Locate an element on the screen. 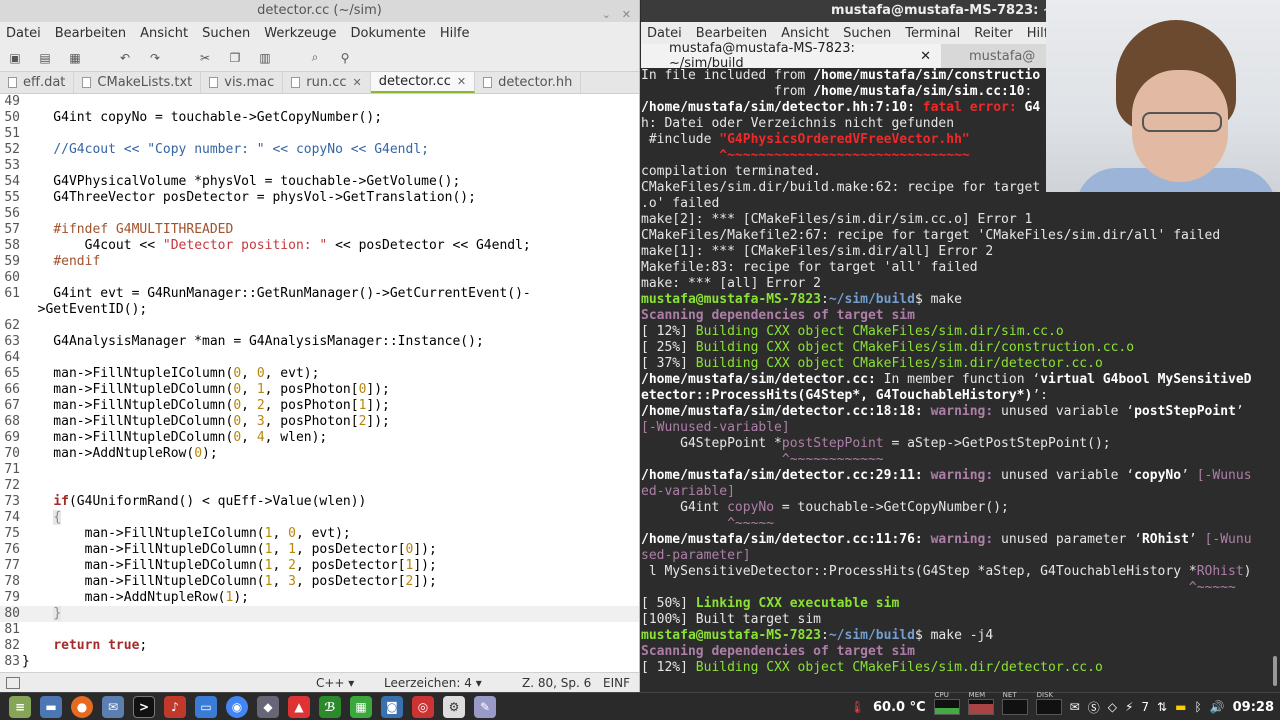 This screenshot has width=1280, height=720. app-icon-5: ◎ is located at coordinates (423, 706).